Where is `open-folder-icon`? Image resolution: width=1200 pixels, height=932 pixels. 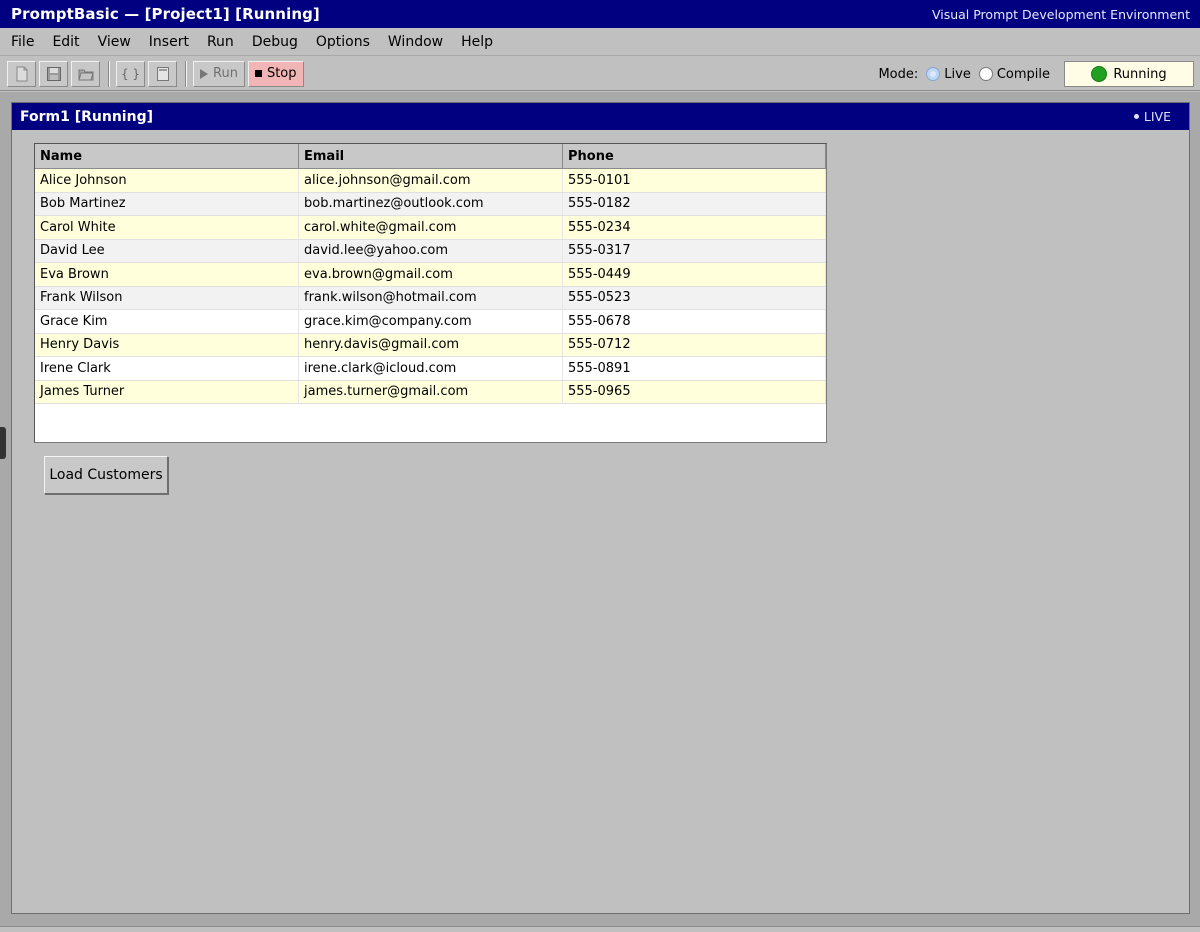
open-folder-icon is located at coordinates (85, 74).